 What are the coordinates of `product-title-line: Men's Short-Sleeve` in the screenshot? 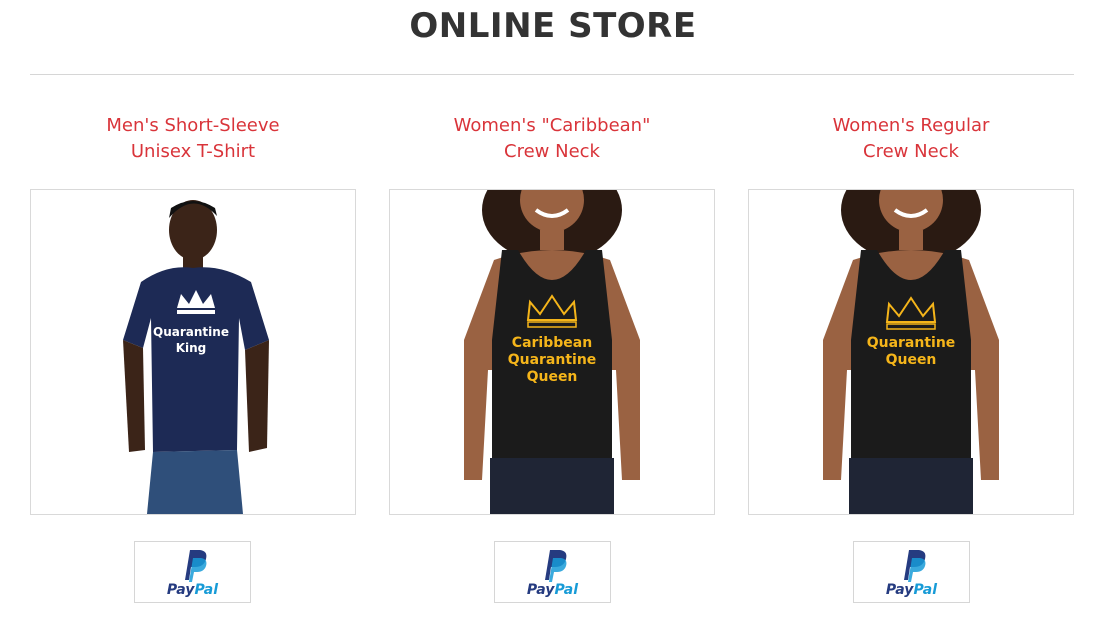 It's located at (193, 126).